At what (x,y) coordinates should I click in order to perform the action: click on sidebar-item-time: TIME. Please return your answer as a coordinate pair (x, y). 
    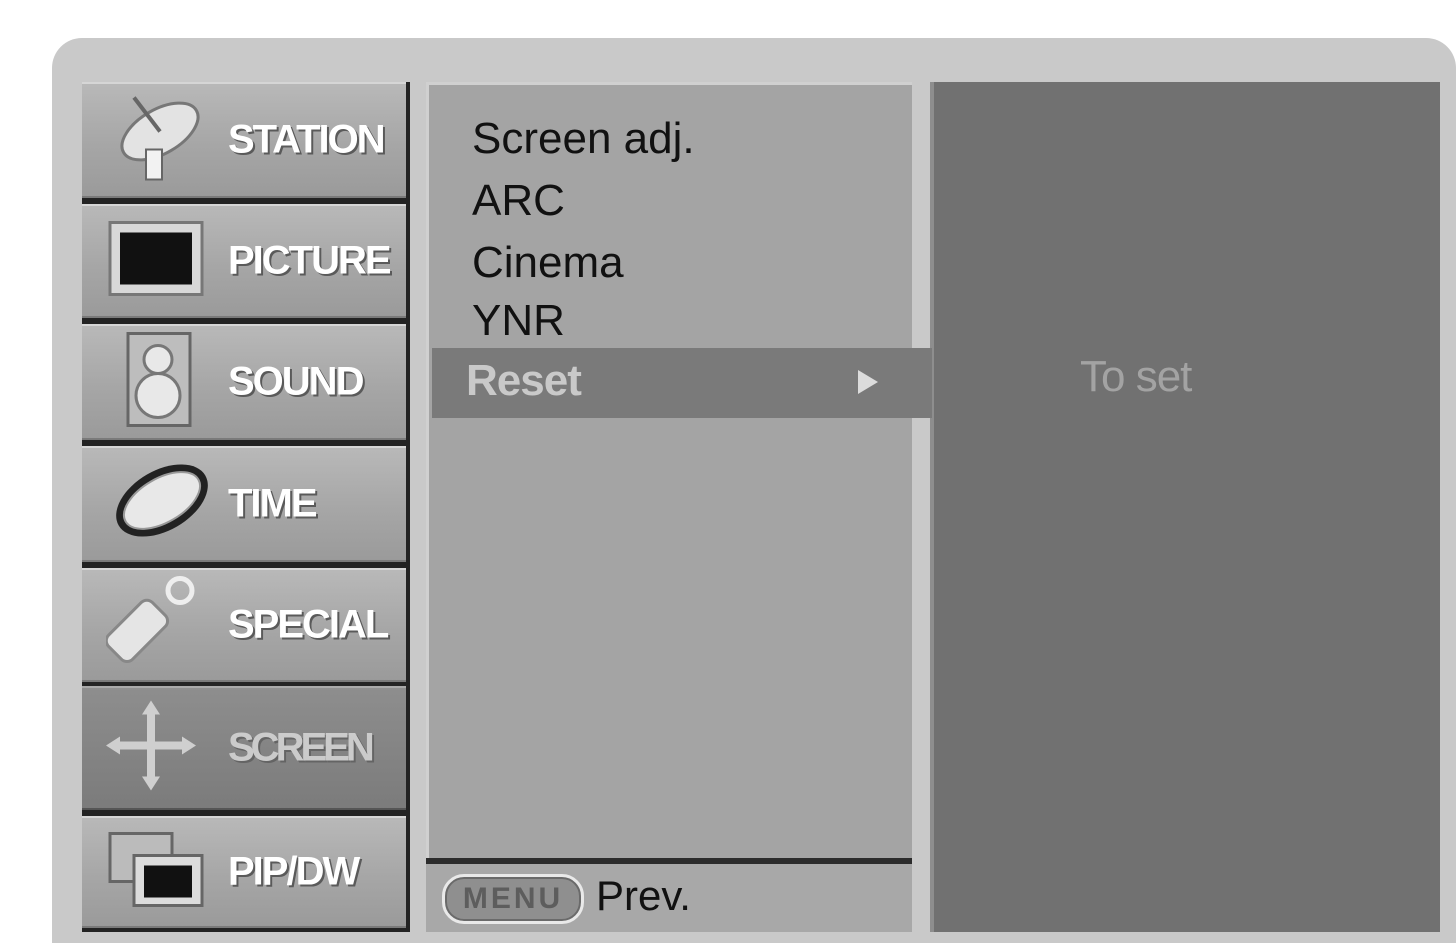
    Looking at the image, I should click on (244, 504).